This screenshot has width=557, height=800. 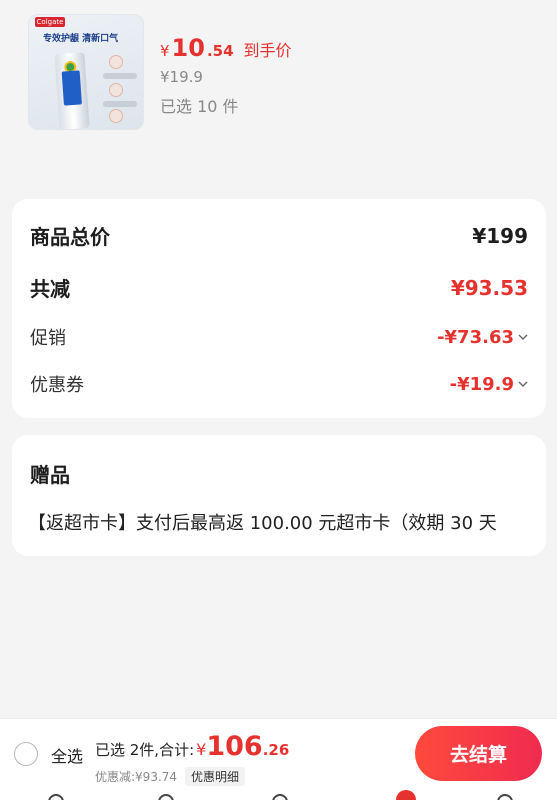 What do you see at coordinates (262, 523) in the screenshot?
I see `gift-description: 【返超市卡】支付后最高返 100.00 元超市卡（效期 30 天` at bounding box center [262, 523].